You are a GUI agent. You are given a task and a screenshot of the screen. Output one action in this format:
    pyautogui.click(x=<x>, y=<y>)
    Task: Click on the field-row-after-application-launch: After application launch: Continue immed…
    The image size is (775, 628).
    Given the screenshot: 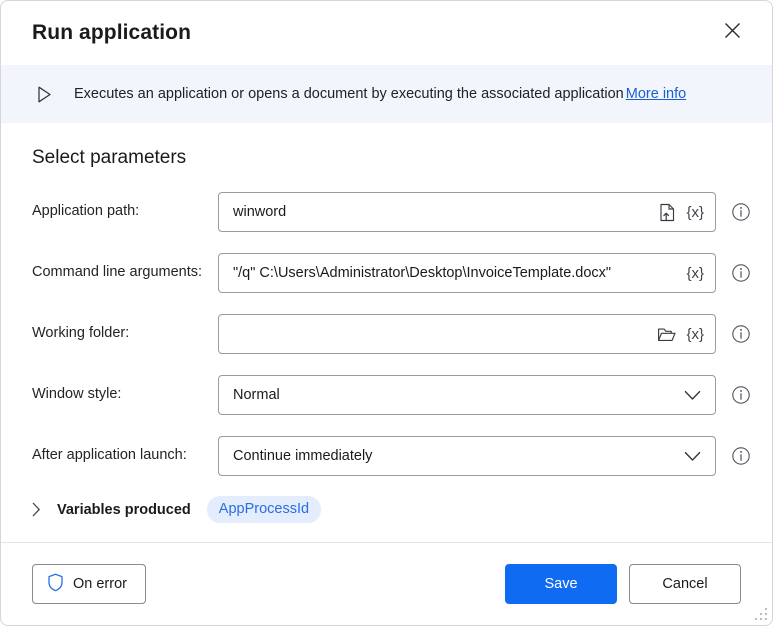 What is the action you would take?
    pyautogui.click(x=391, y=456)
    